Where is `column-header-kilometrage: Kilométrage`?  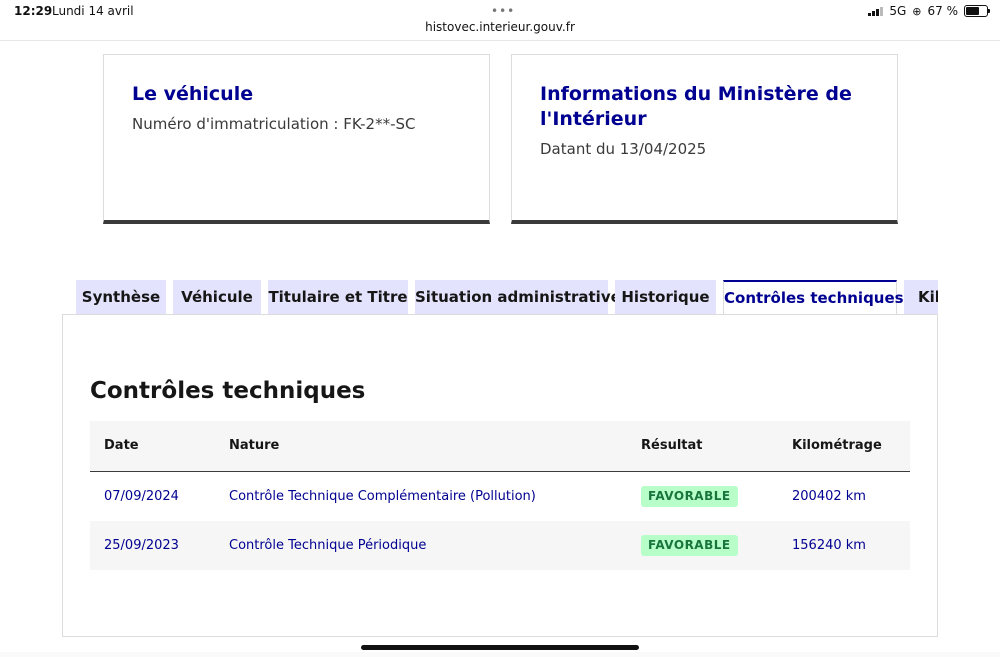 column-header-kilometrage: Kilométrage is located at coordinates (837, 445).